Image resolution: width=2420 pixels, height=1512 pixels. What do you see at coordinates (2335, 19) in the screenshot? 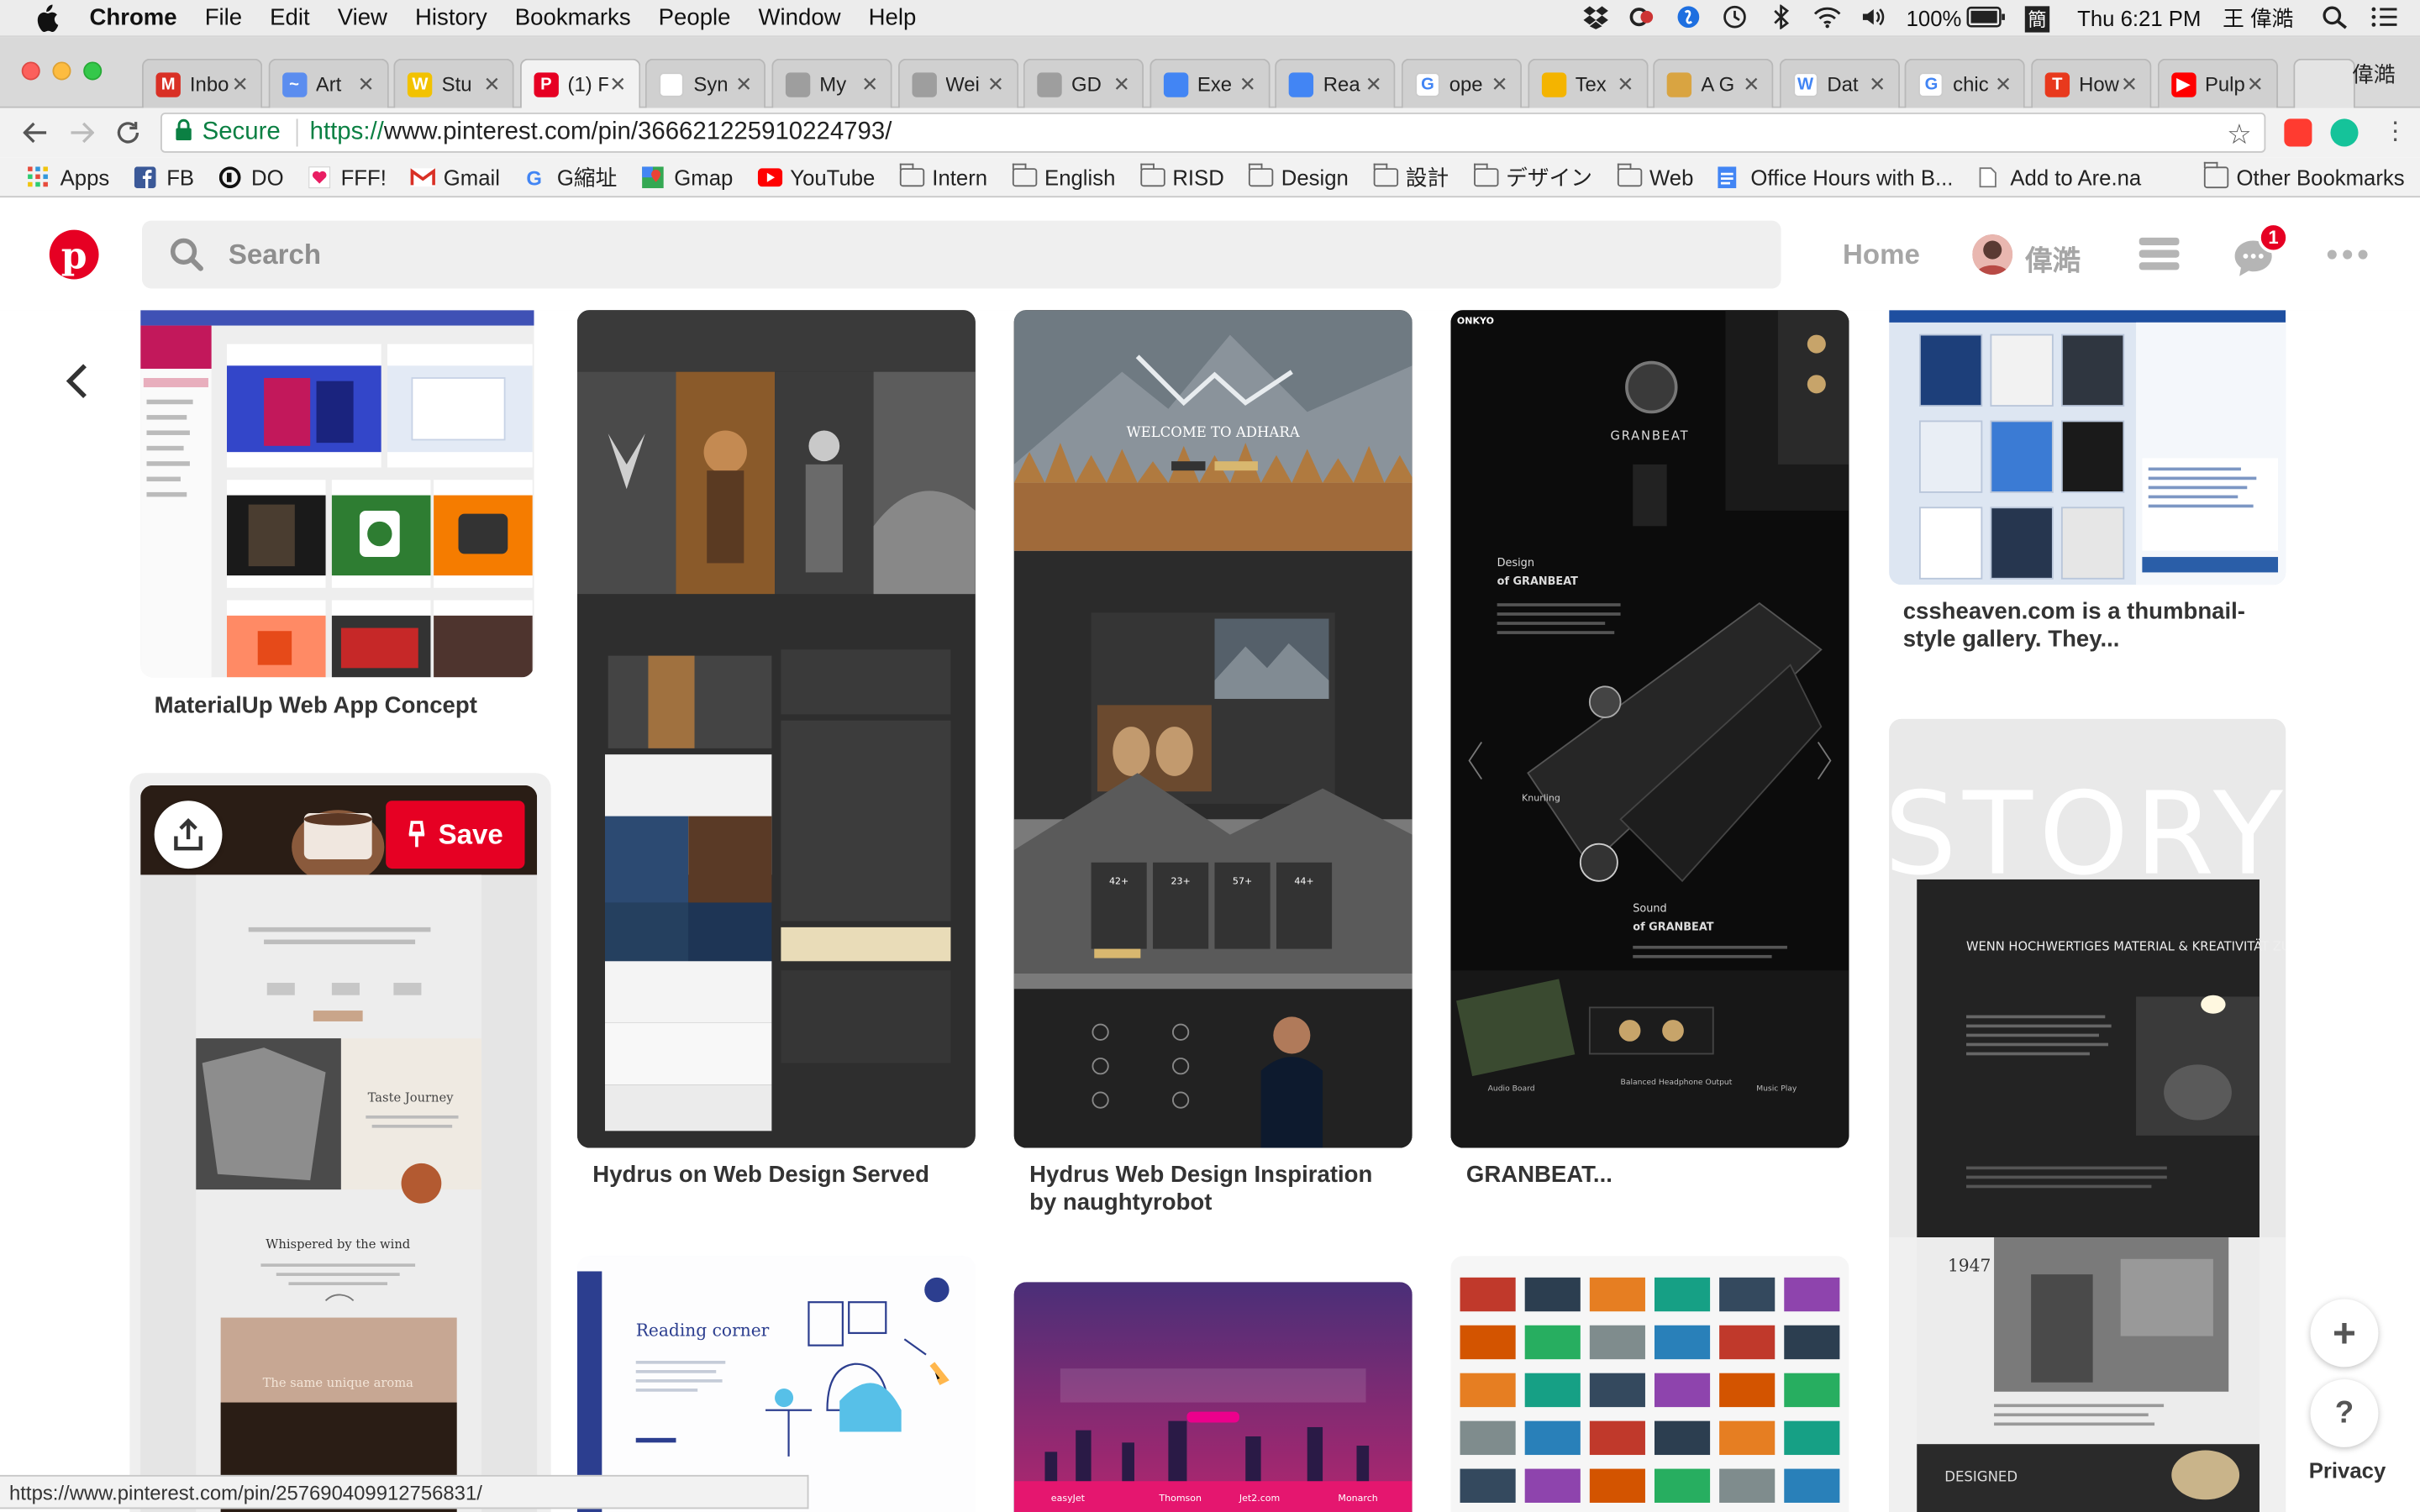
I see `spotlight-icon` at bounding box center [2335, 19].